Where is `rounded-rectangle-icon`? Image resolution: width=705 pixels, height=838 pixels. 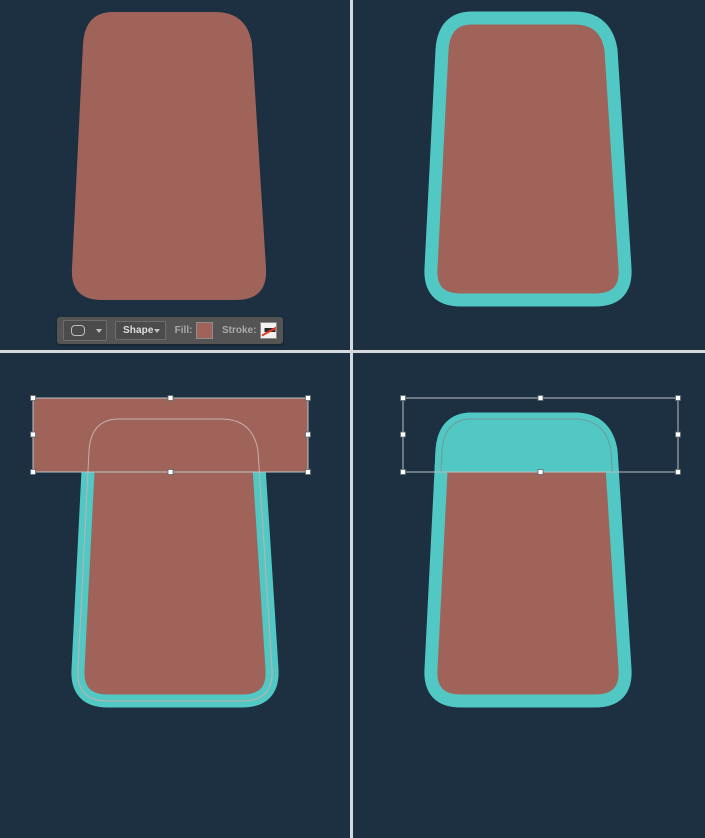
rounded-rectangle-icon is located at coordinates (77, 330).